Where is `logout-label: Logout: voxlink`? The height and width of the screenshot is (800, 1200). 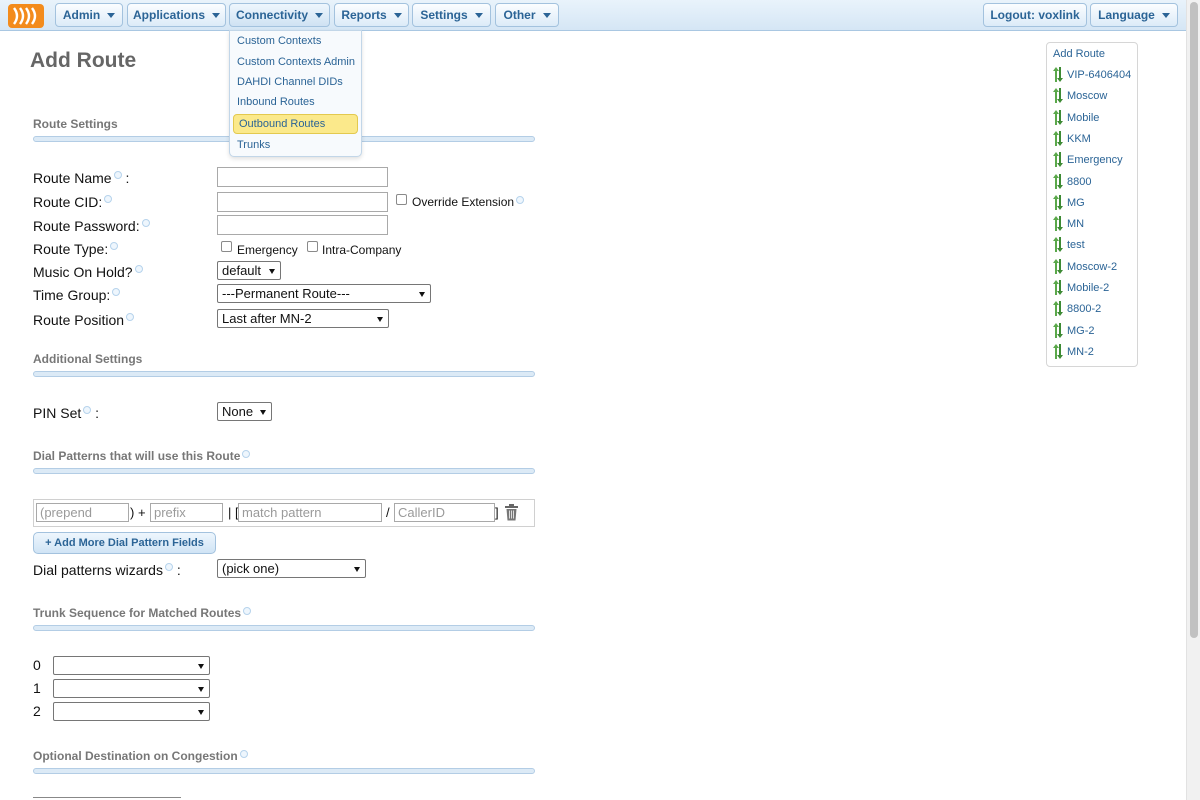 logout-label: Logout: voxlink is located at coordinates (1035, 15).